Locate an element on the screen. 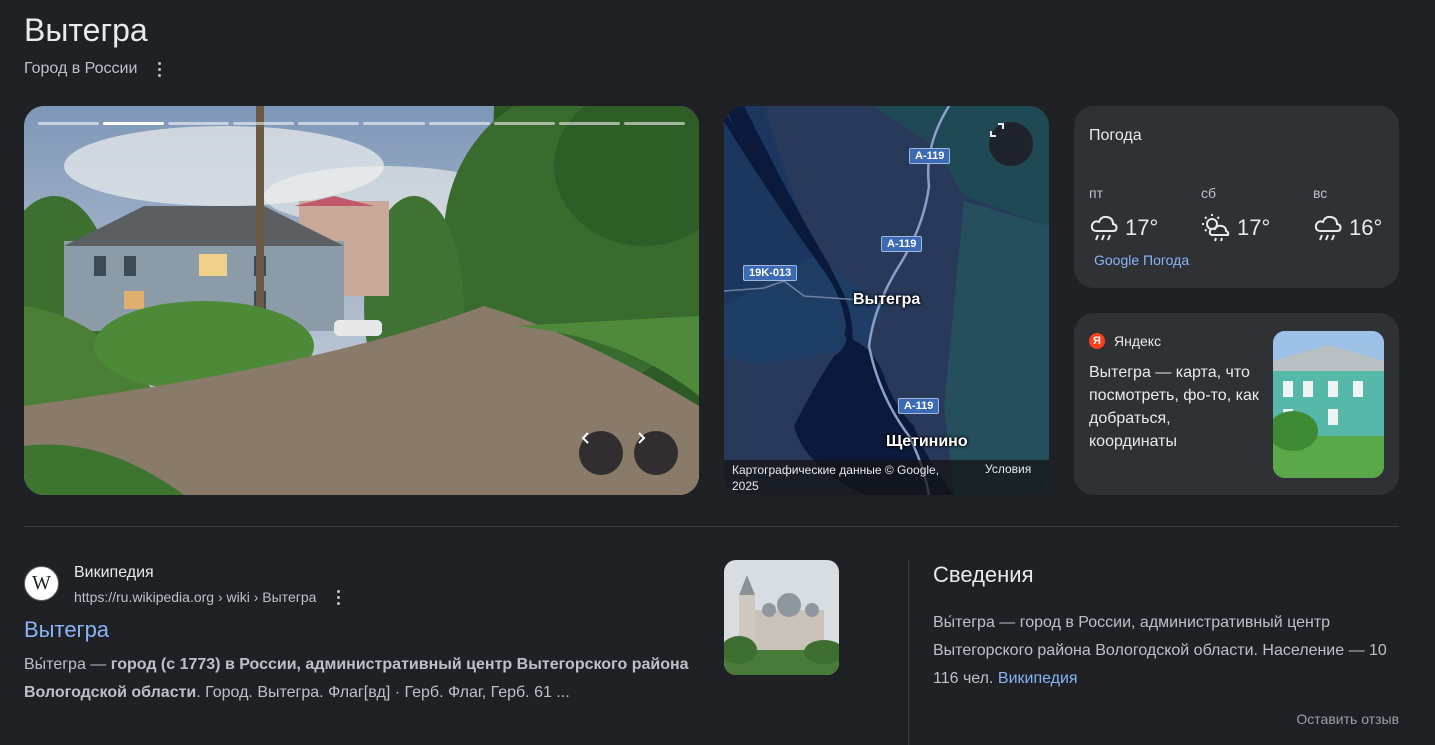 This screenshot has width=1435, height=745. slide-progress is located at coordinates (361, 123).